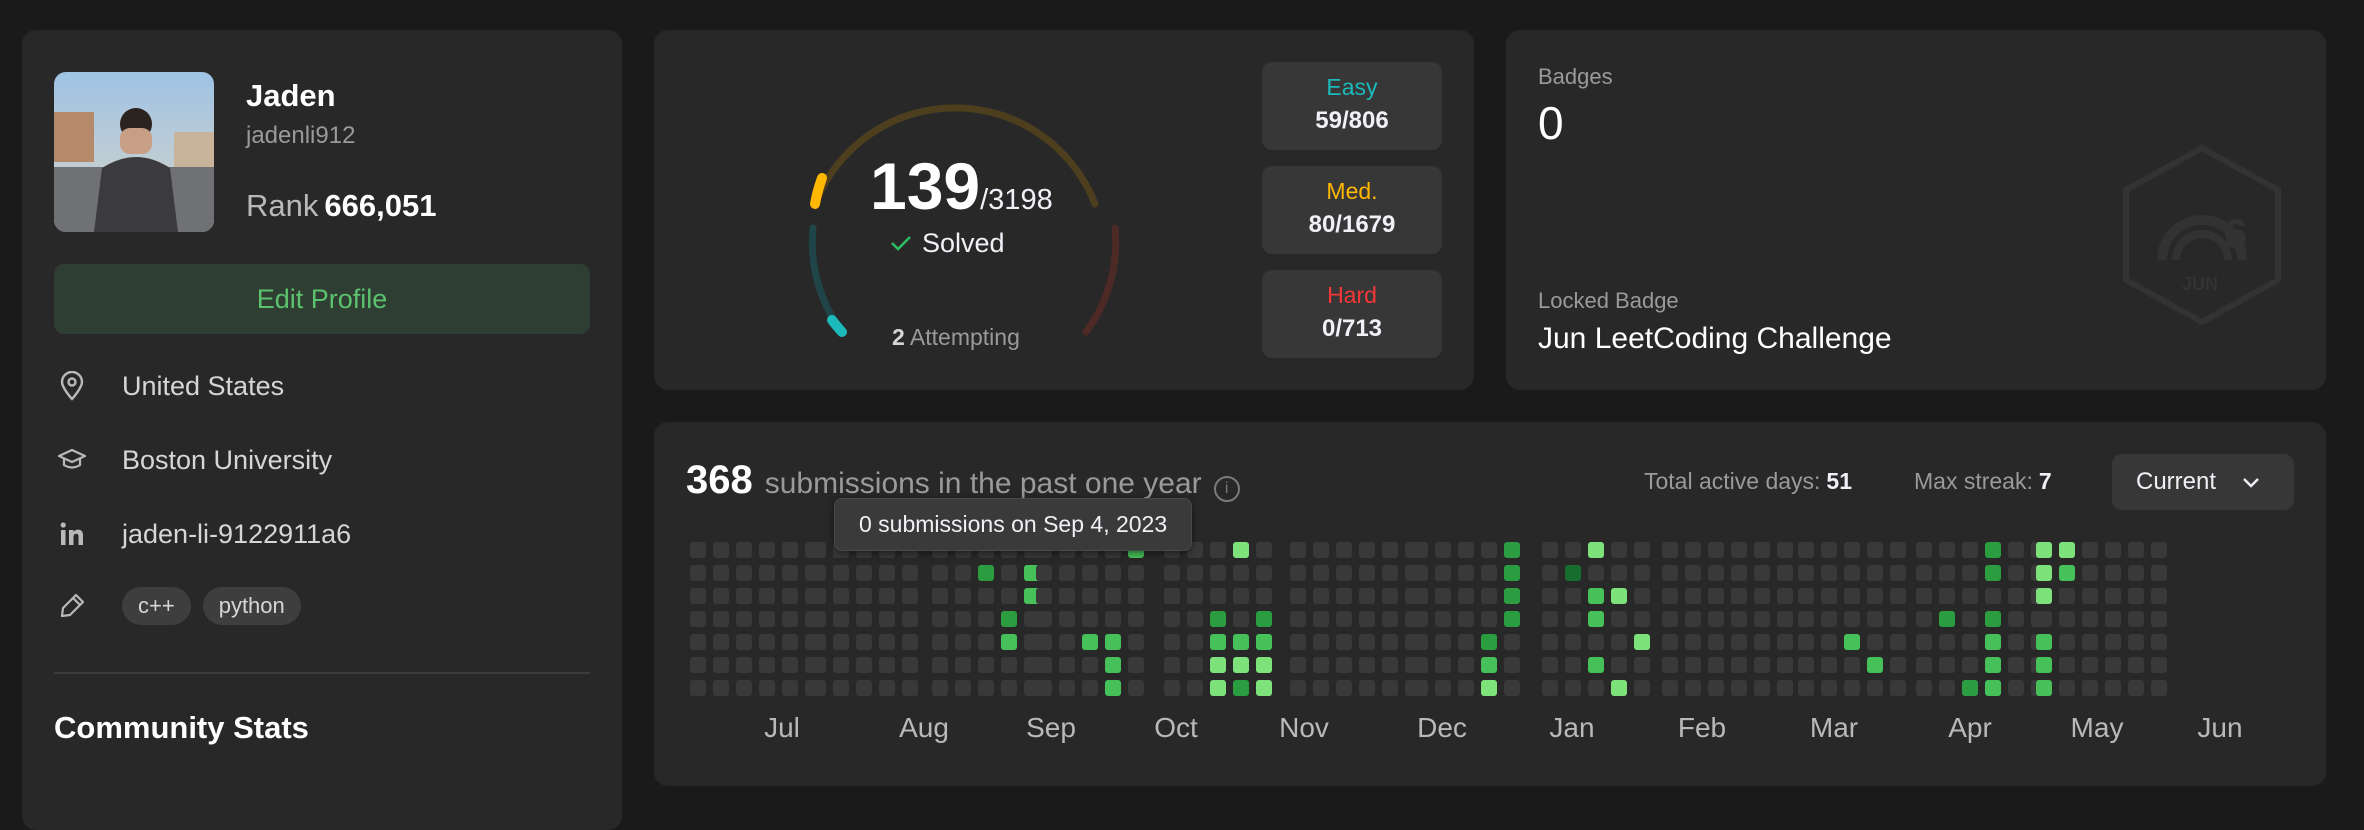  I want to click on skill-tag: c++, so click(156, 606).